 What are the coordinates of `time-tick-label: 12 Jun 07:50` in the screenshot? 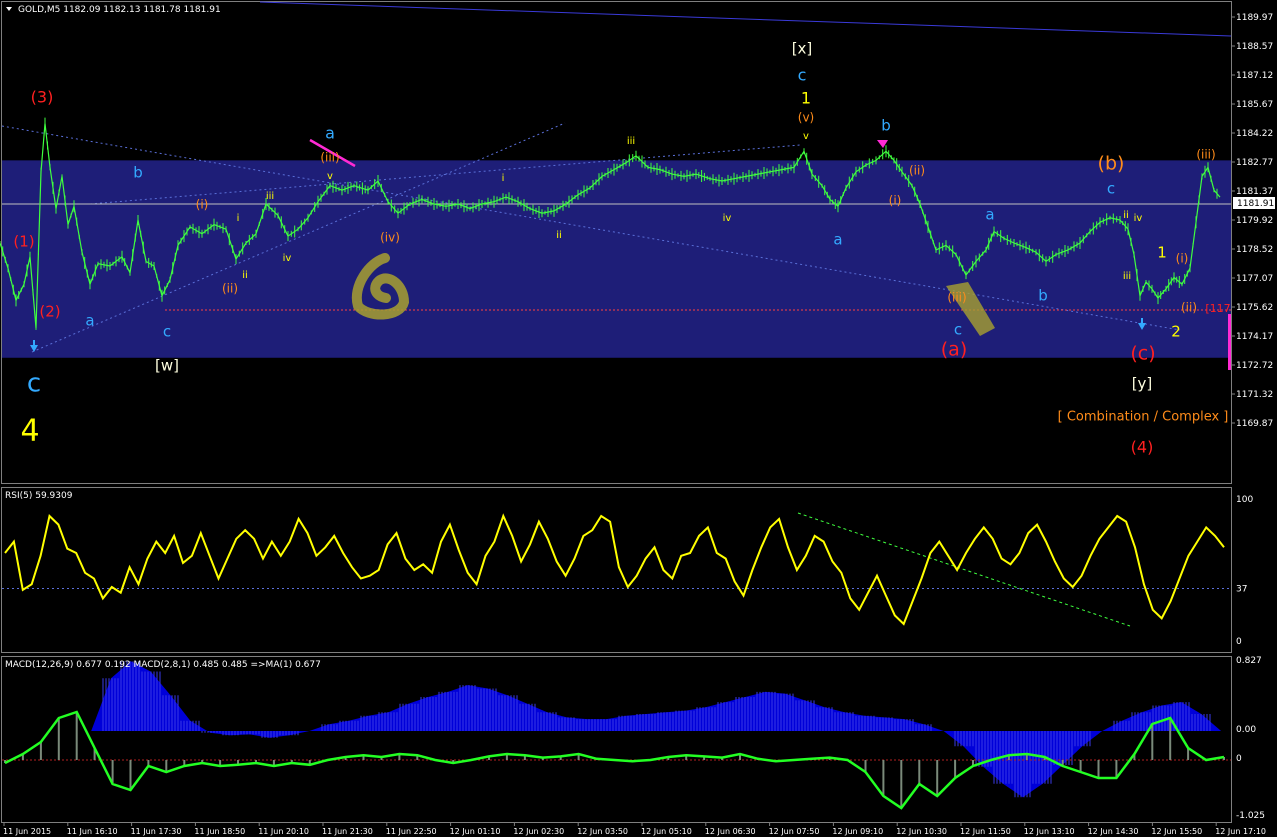 It's located at (794, 831).